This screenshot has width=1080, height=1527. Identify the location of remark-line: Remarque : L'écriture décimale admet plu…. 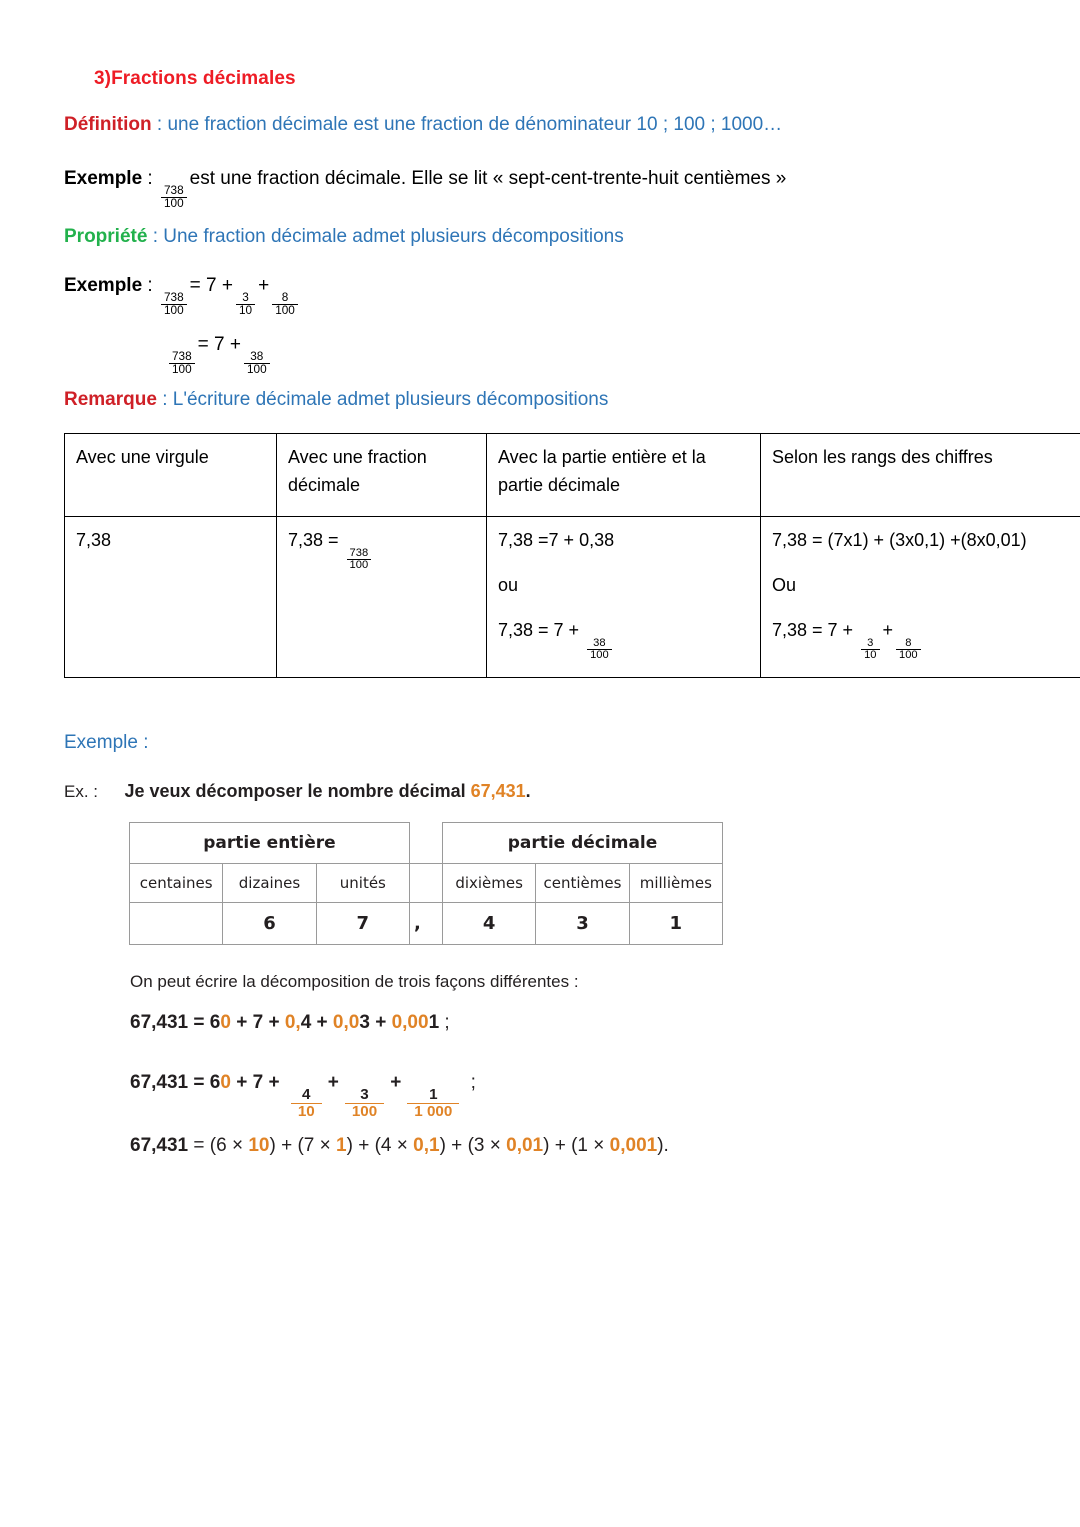
(336, 400).